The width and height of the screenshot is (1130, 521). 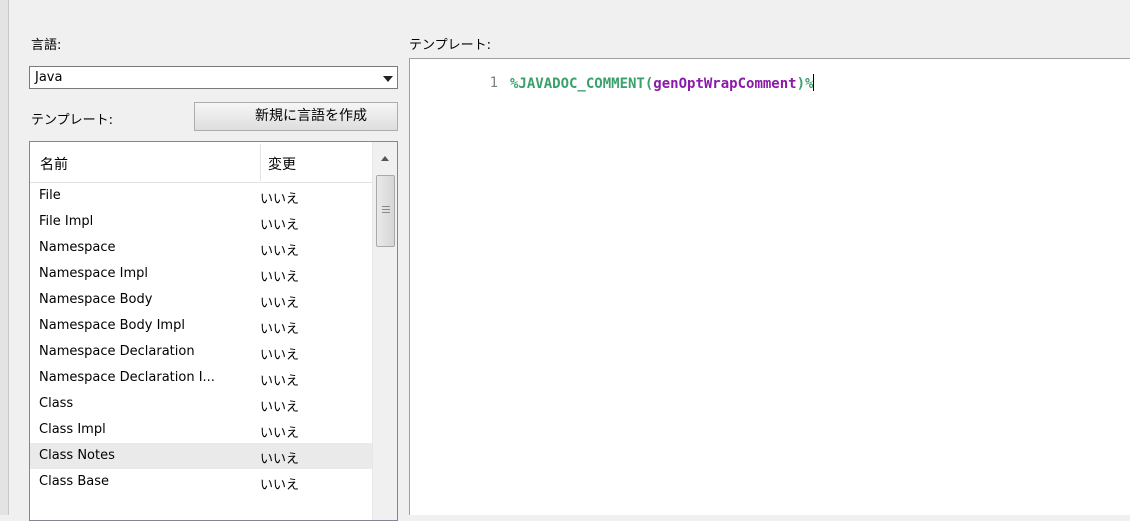 What do you see at coordinates (74, 481) in the screenshot?
I see `list-item-name: Class Base` at bounding box center [74, 481].